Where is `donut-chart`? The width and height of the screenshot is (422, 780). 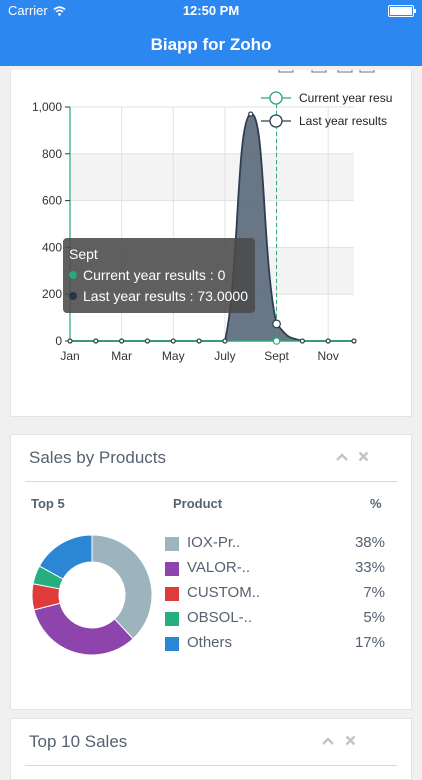
donut-chart is located at coordinates (92, 595).